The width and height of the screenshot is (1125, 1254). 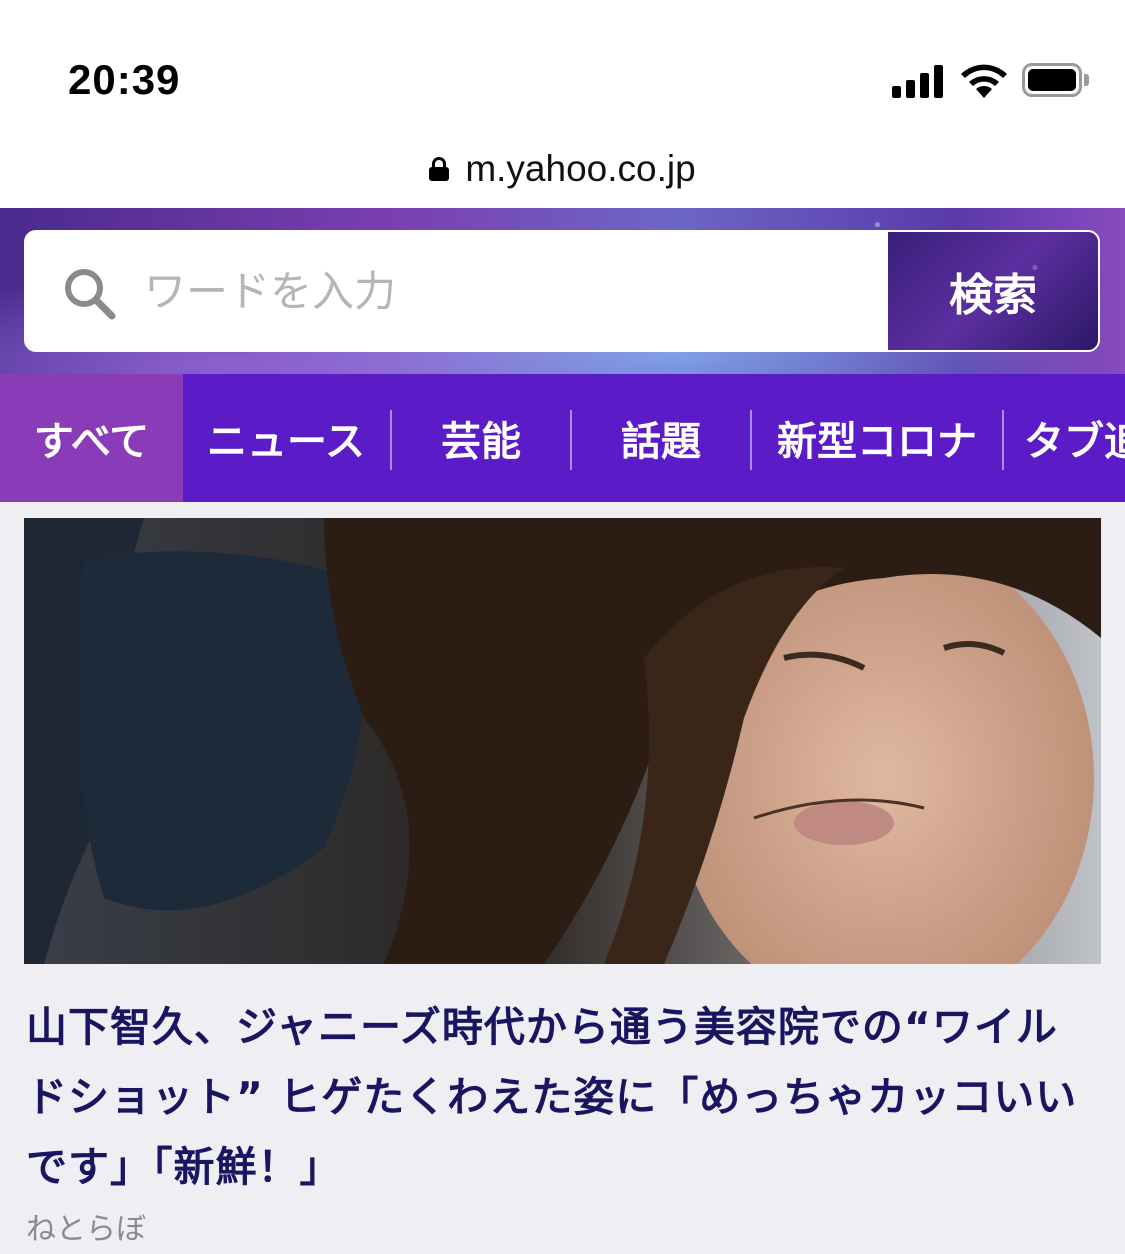 What do you see at coordinates (562, 65) in the screenshot?
I see `status-bar: 20:39` at bounding box center [562, 65].